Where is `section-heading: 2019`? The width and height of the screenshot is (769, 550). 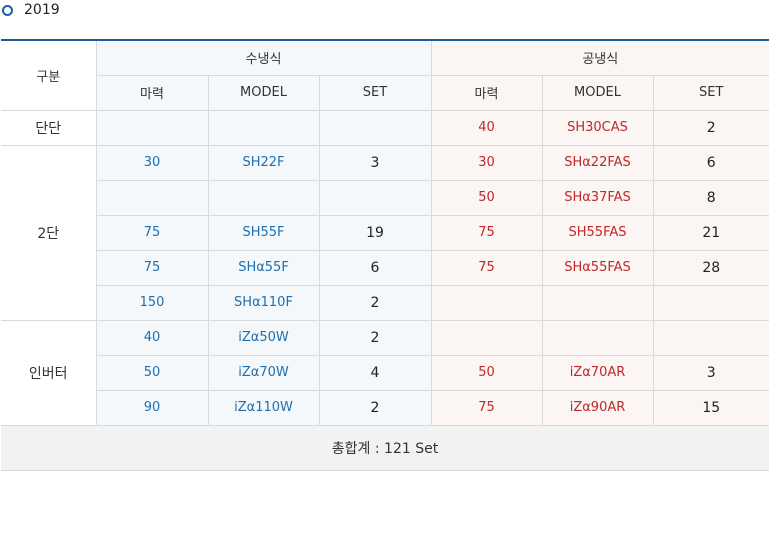
section-heading: 2019 is located at coordinates (31, 10).